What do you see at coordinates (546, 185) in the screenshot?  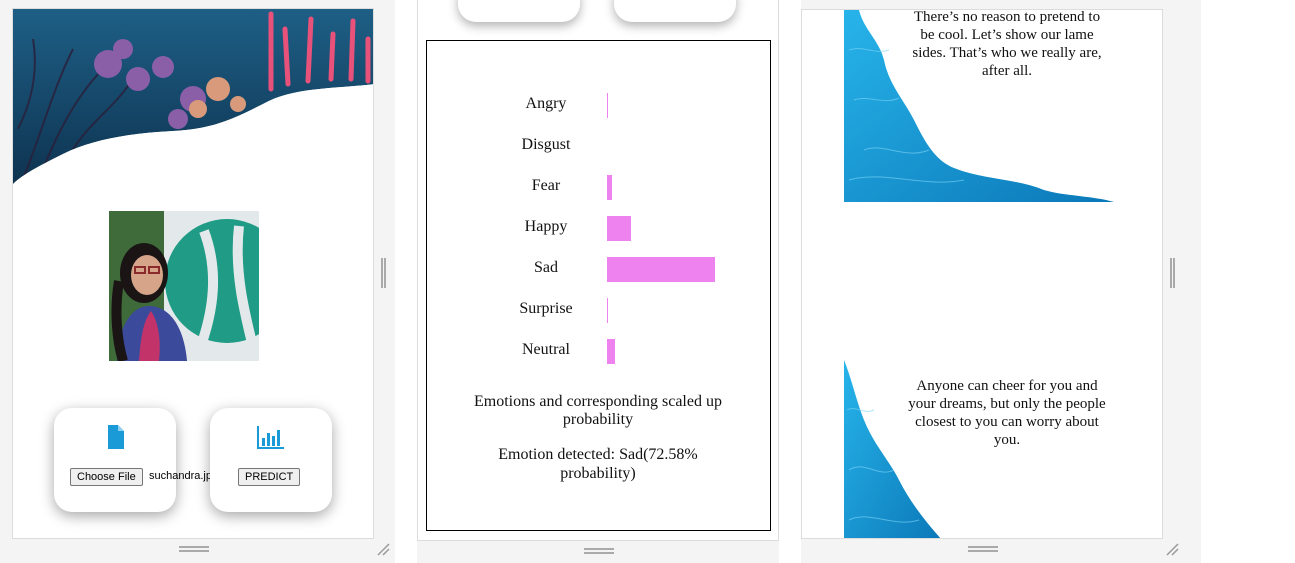 I see `emotion-label-fear: Fear` at bounding box center [546, 185].